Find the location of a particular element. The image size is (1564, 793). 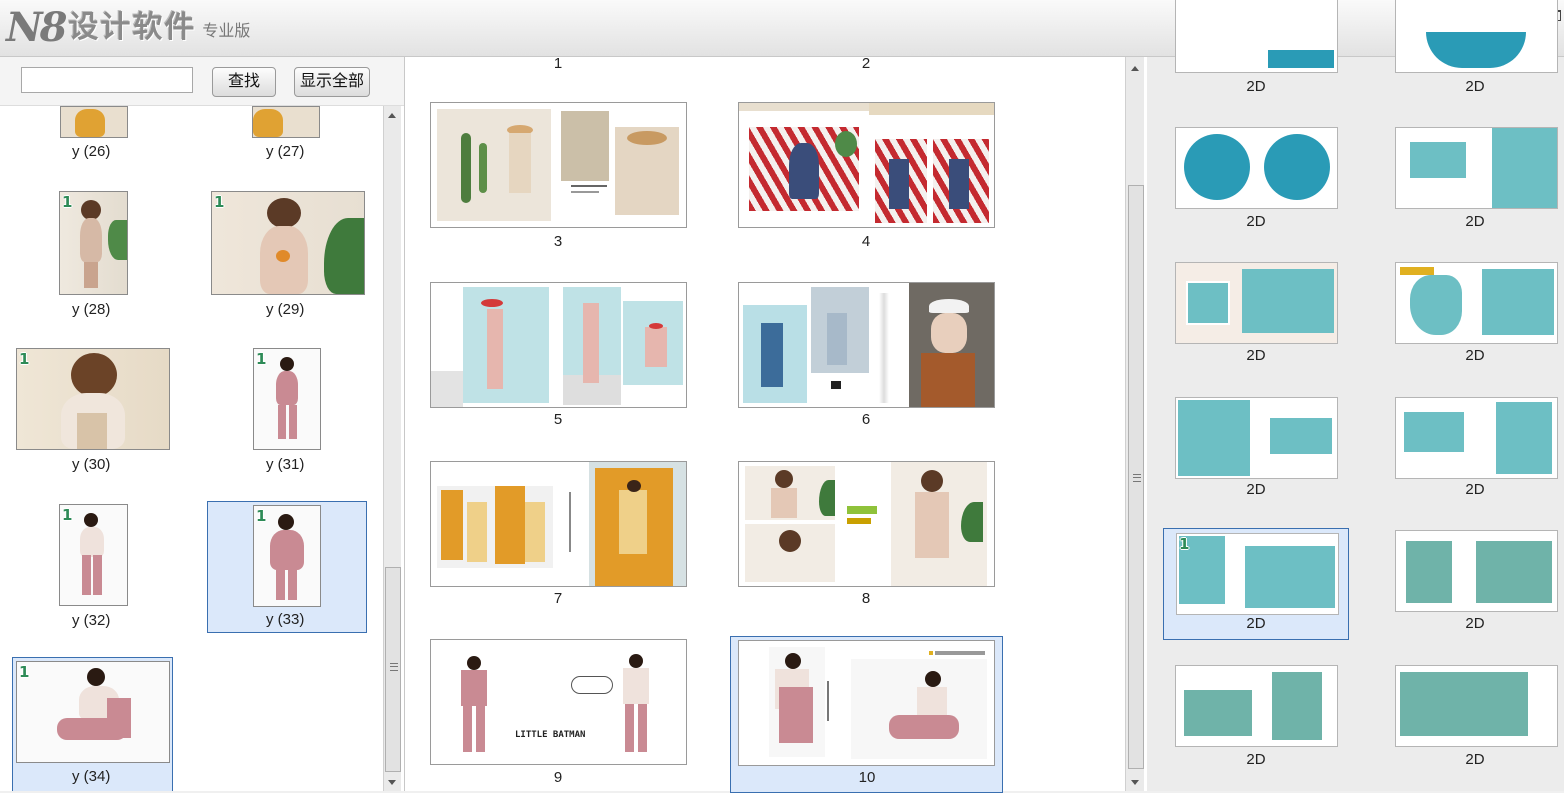

photo-item: 1 y (29) is located at coordinates (287, 256).